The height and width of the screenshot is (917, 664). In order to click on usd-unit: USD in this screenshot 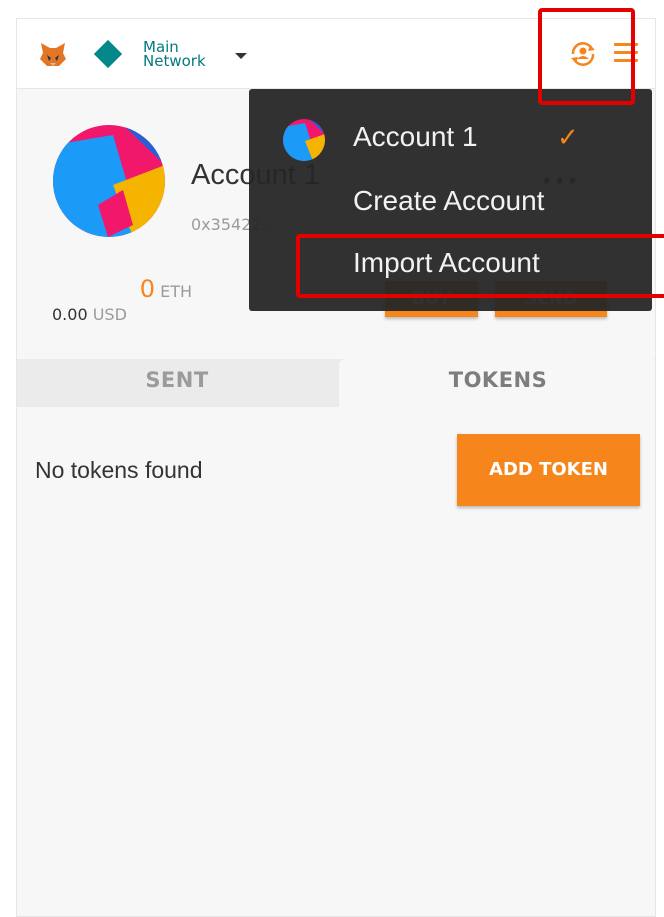, I will do `click(109, 314)`.